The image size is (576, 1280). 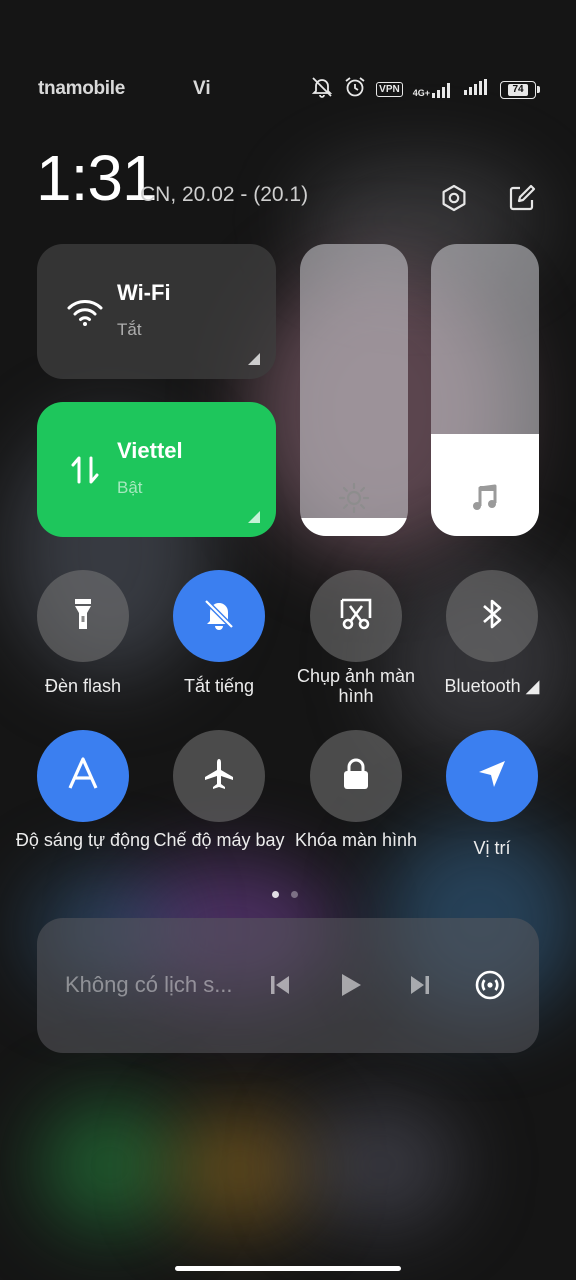 I want to click on toggle-label: Độ sáng tự động, so click(x=83, y=840).